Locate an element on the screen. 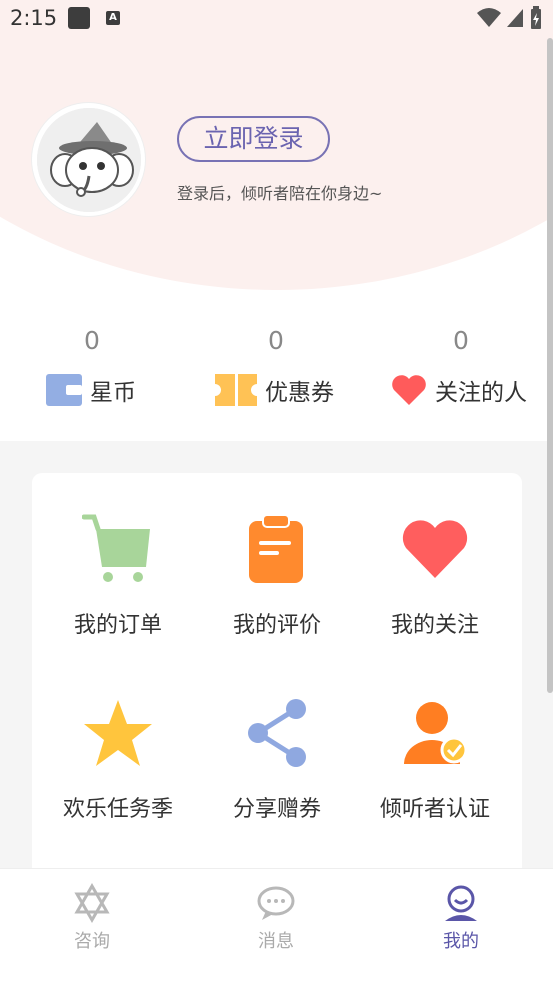  tab-consult: 咨询 is located at coordinates (92, 914).